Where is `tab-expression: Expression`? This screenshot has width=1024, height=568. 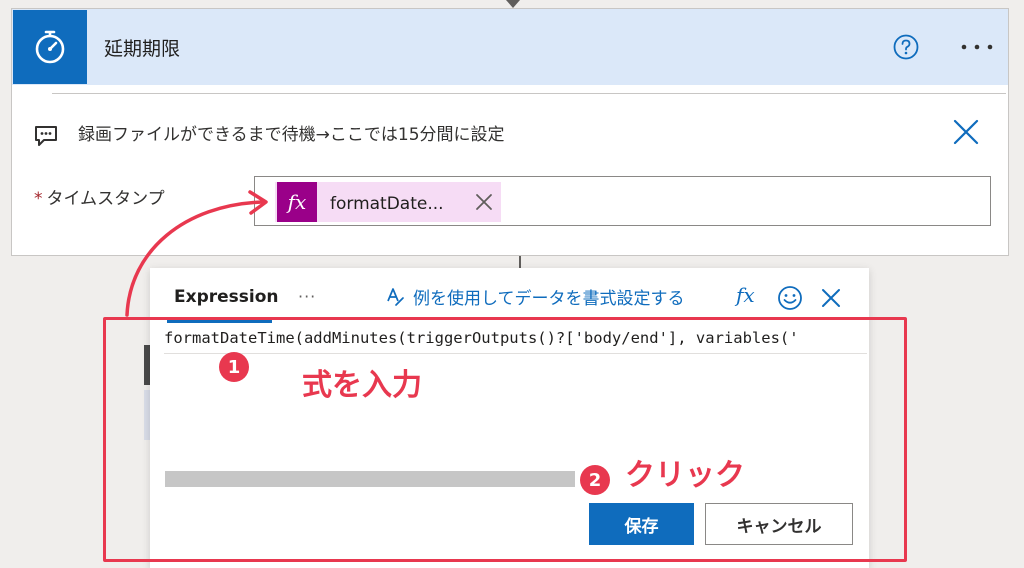
tab-expression: Expression is located at coordinates (226, 297).